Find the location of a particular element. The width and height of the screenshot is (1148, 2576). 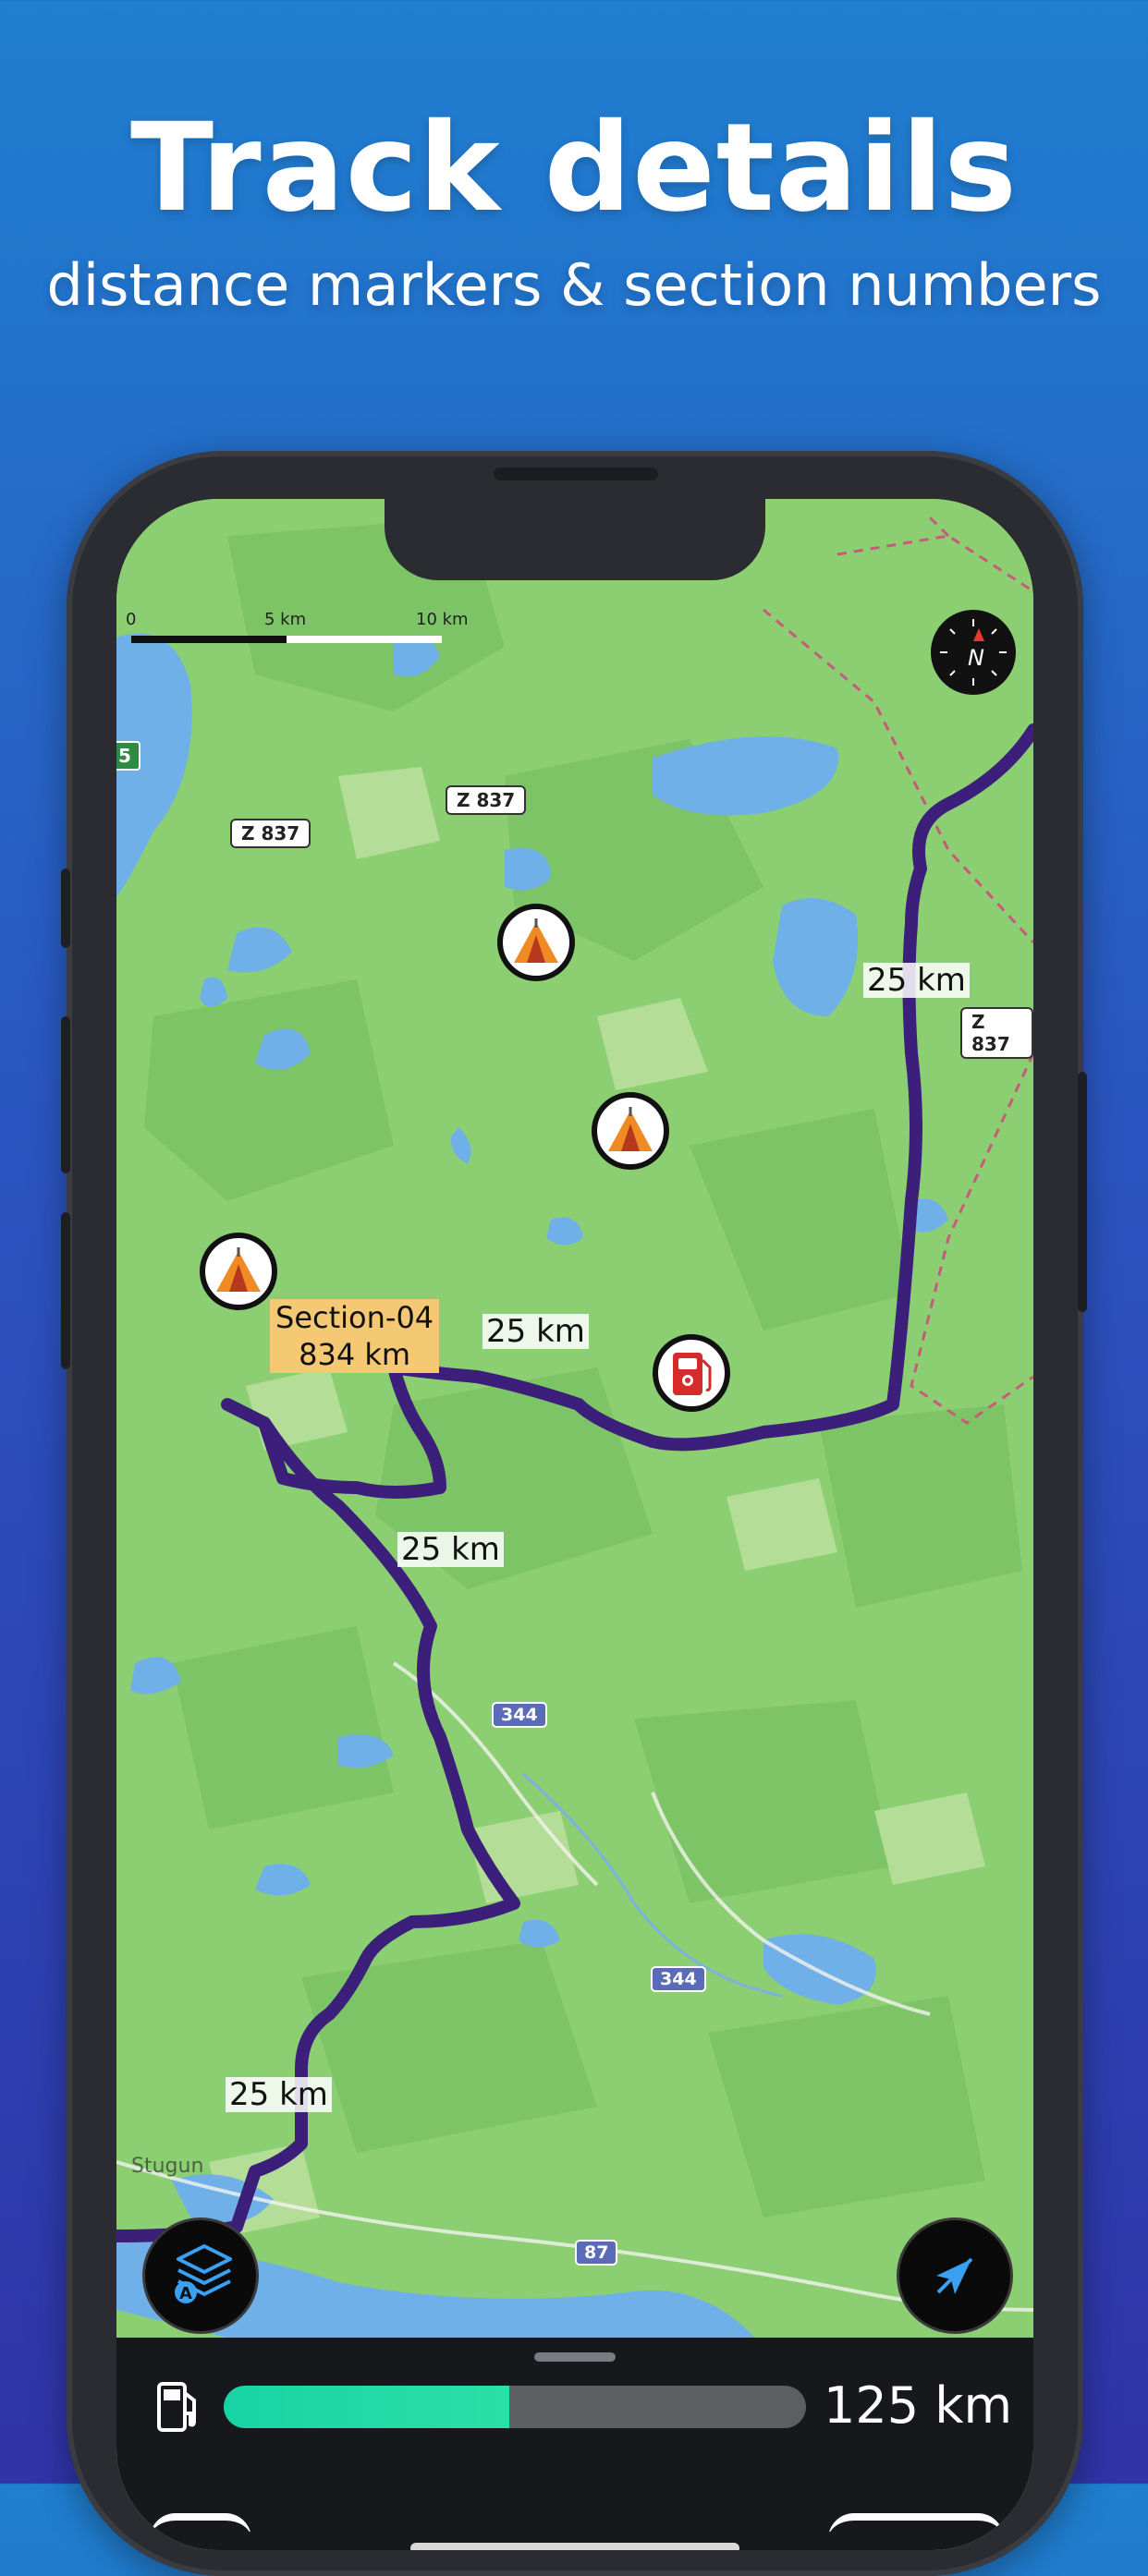

home-indicator is located at coordinates (574, 2546).